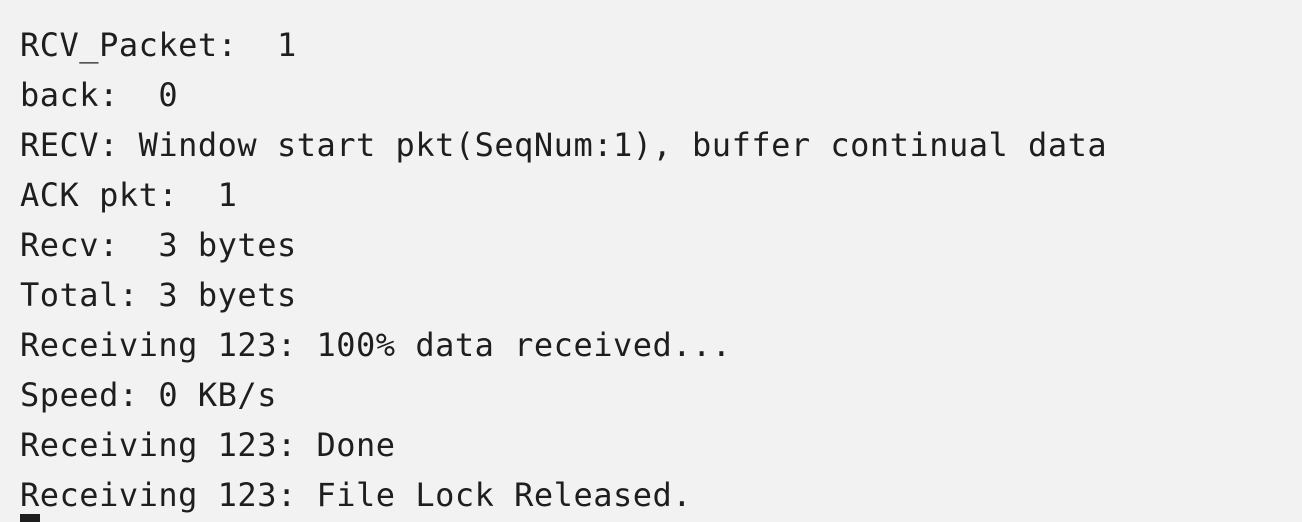 This screenshot has width=1302, height=522. Describe the element at coordinates (99, 95) in the screenshot. I see `console-line: back: 0` at that location.